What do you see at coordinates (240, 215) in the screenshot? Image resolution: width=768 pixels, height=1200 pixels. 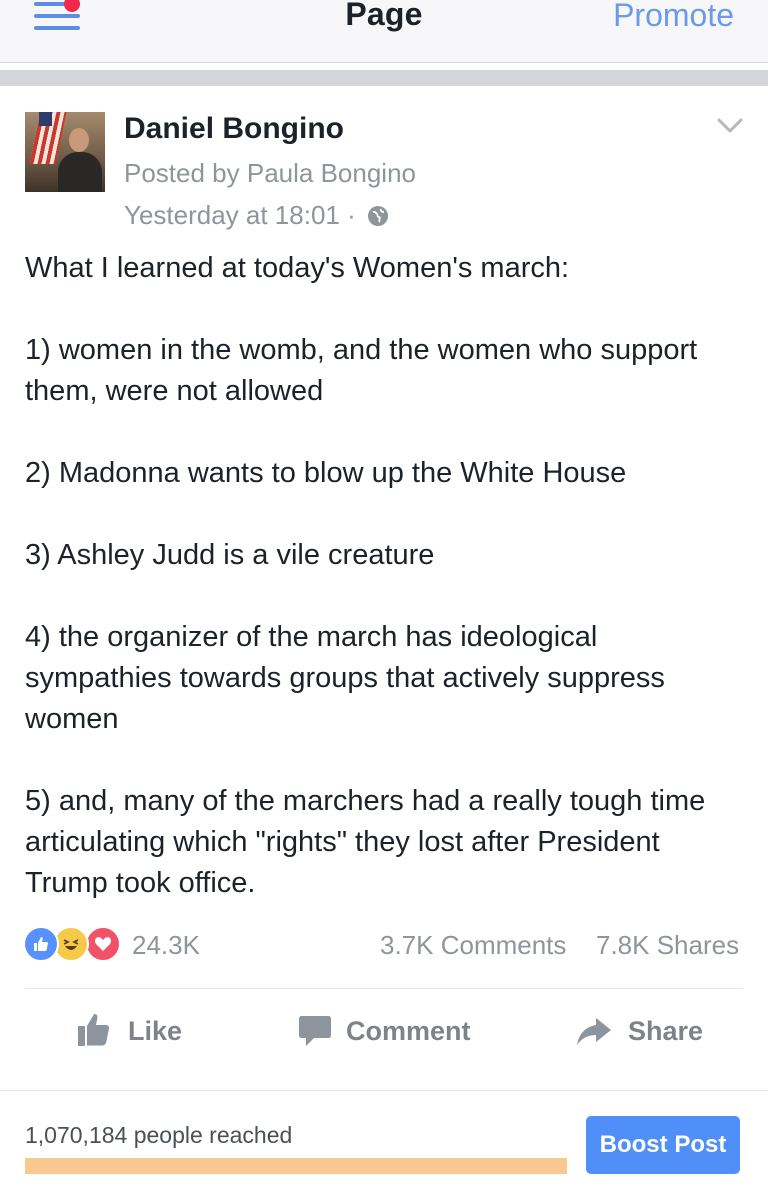 I see `timestamp-text: Yesterday at 18:01 ·` at bounding box center [240, 215].